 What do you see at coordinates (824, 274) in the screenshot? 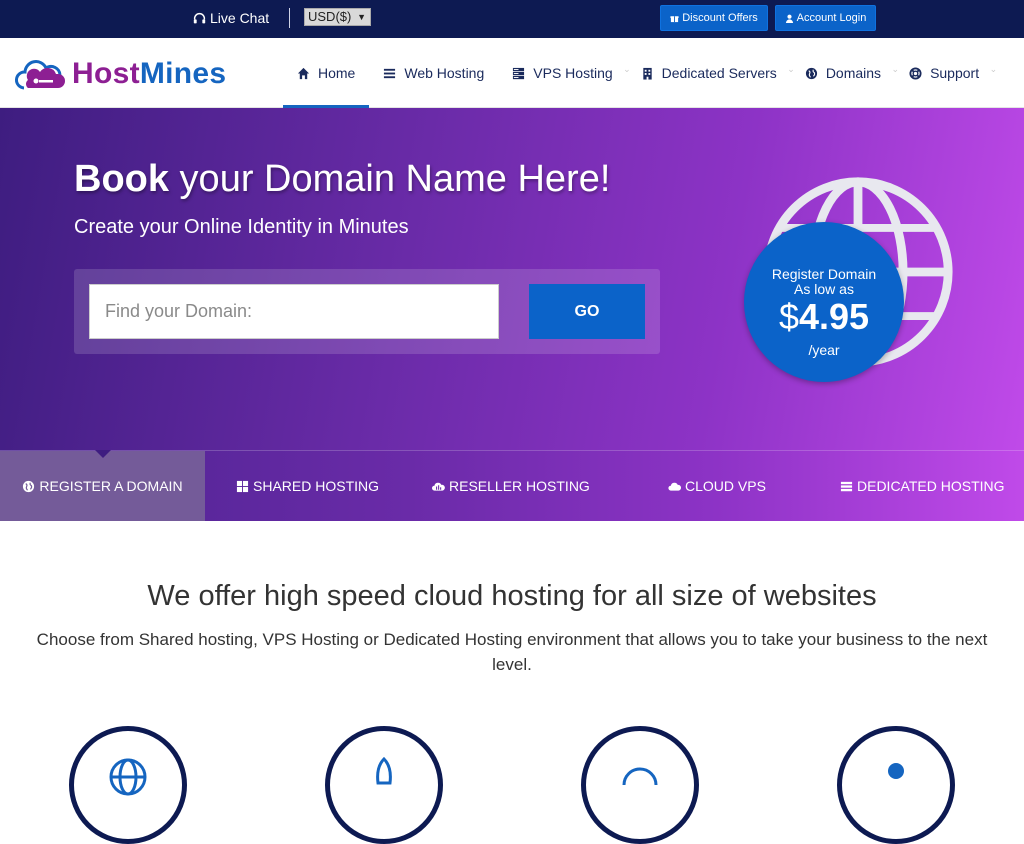
I see `badge-line1: Register Domain` at bounding box center [824, 274].